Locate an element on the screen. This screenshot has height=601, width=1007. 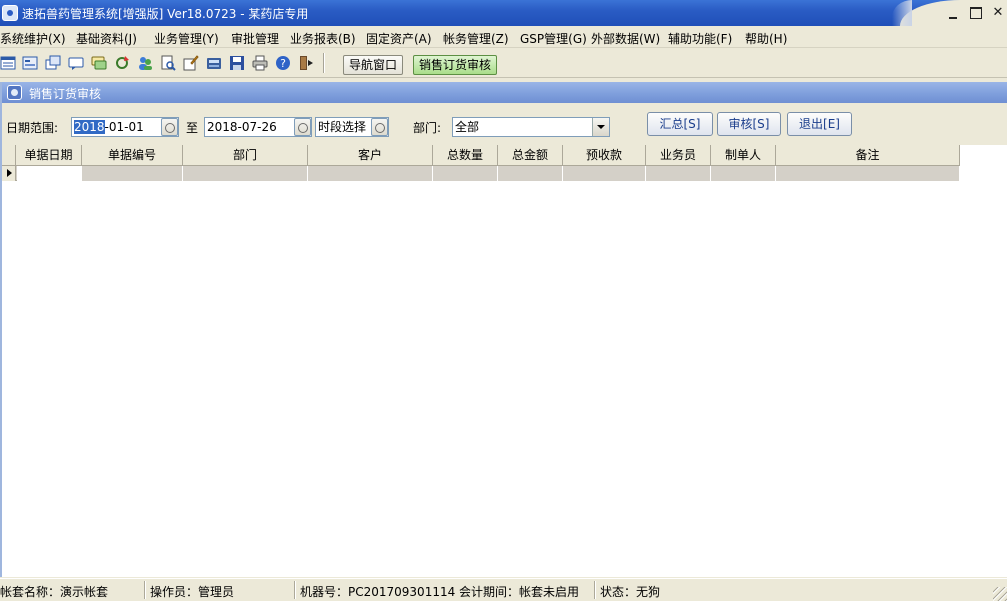
windows-icon is located at coordinates (53, 63).